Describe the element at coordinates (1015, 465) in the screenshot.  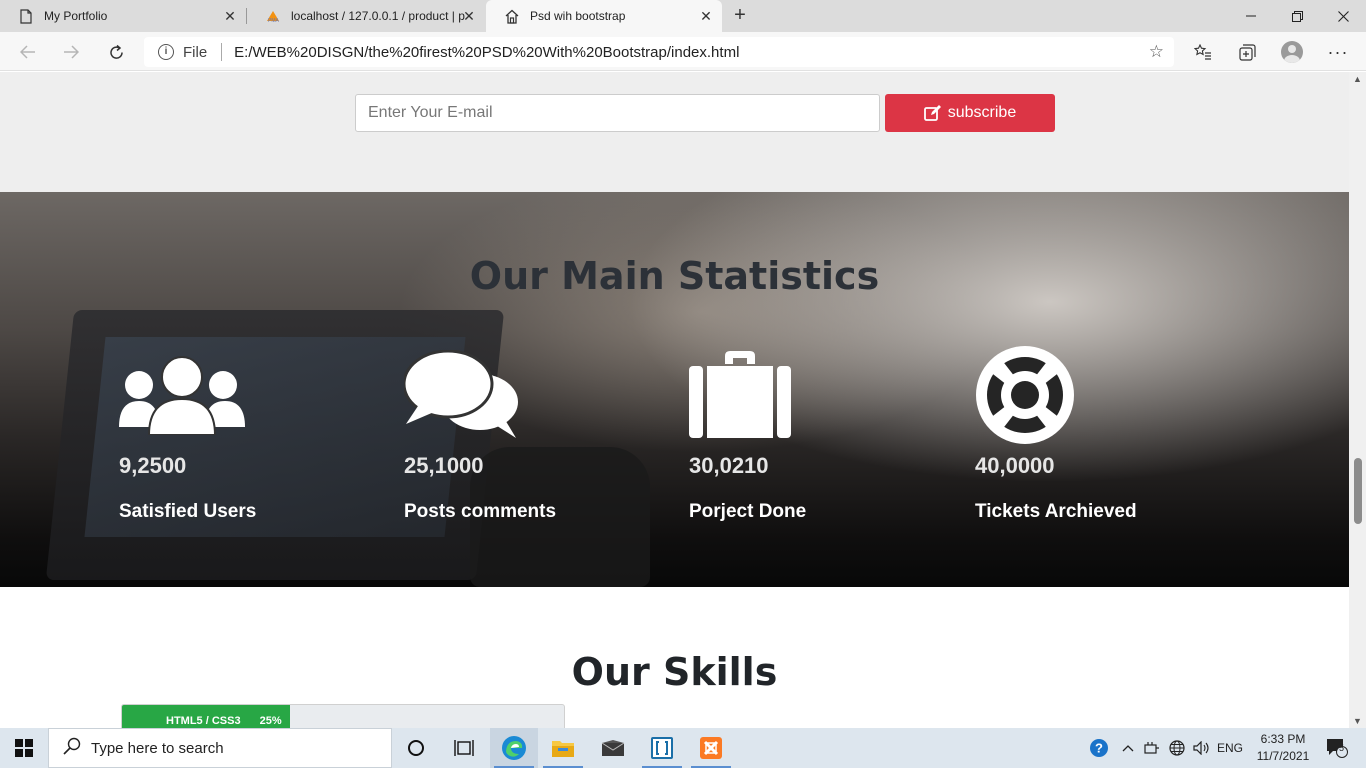
I see `stat-number: 40,0000` at that location.